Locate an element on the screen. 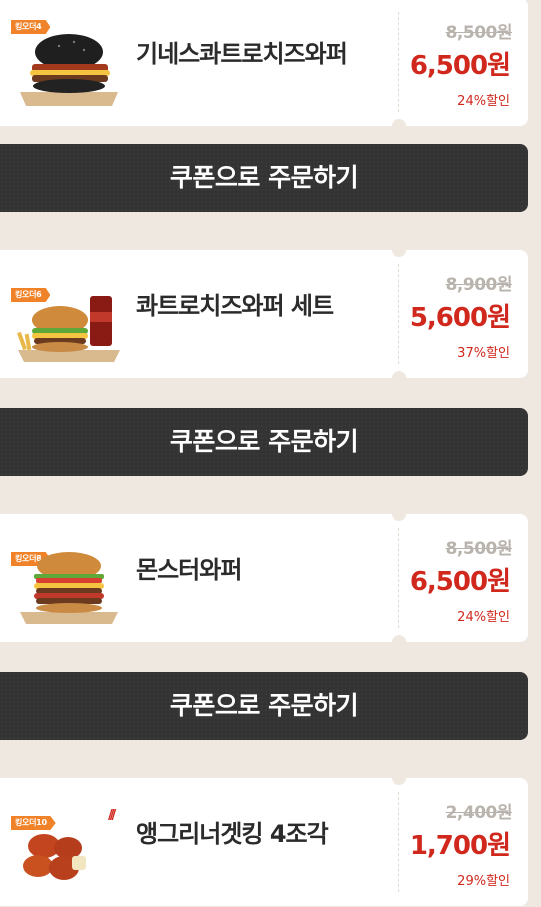  original-price: 2,400원 is located at coordinates (479, 813).